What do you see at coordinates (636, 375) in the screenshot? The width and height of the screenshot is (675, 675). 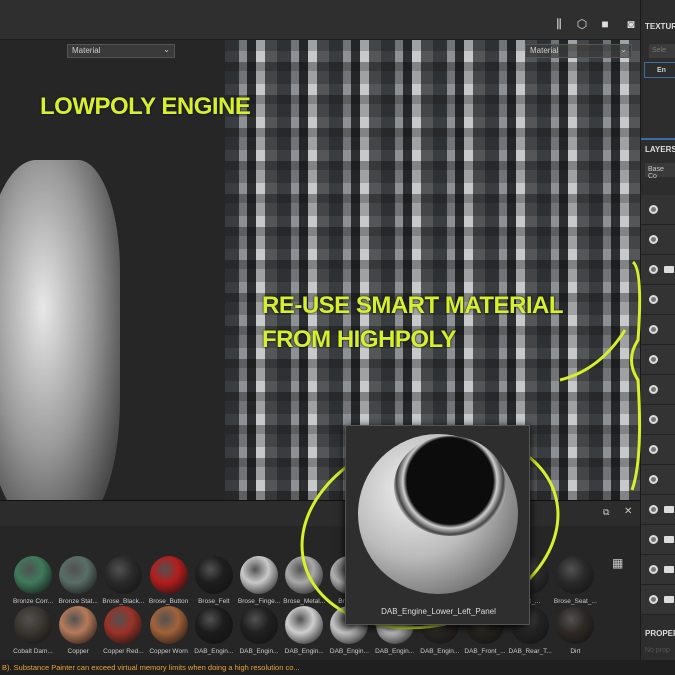 I see `annotation-bracket` at bounding box center [636, 375].